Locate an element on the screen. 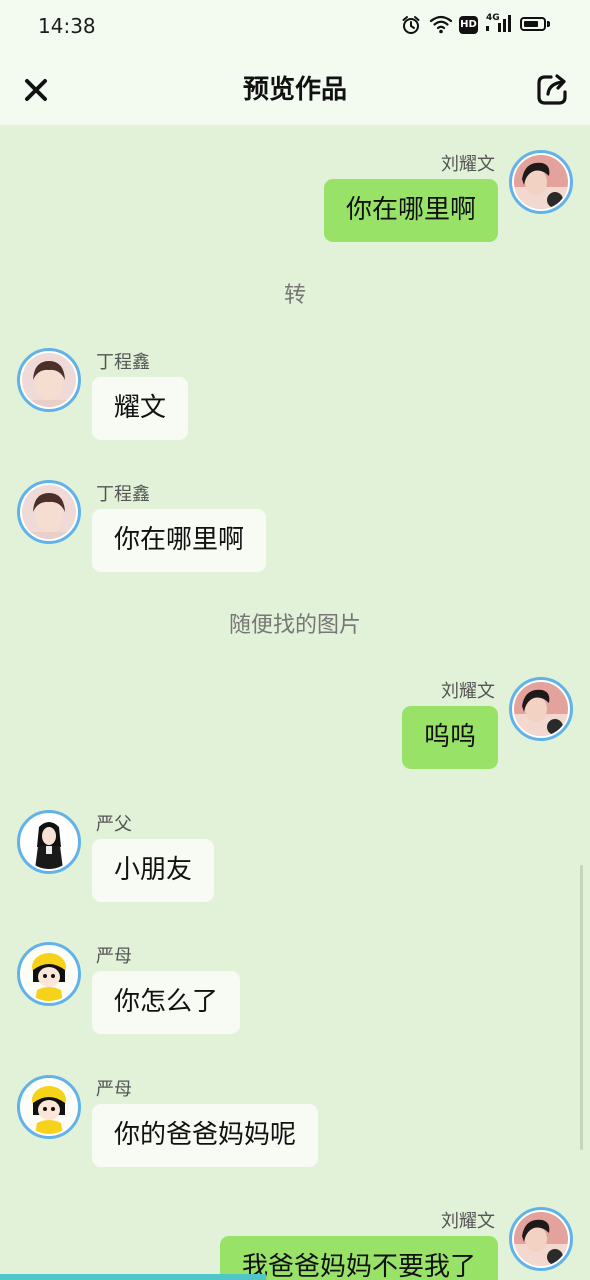 The image size is (590, 1280). message-bubble: 呜呜 is located at coordinates (449, 737).